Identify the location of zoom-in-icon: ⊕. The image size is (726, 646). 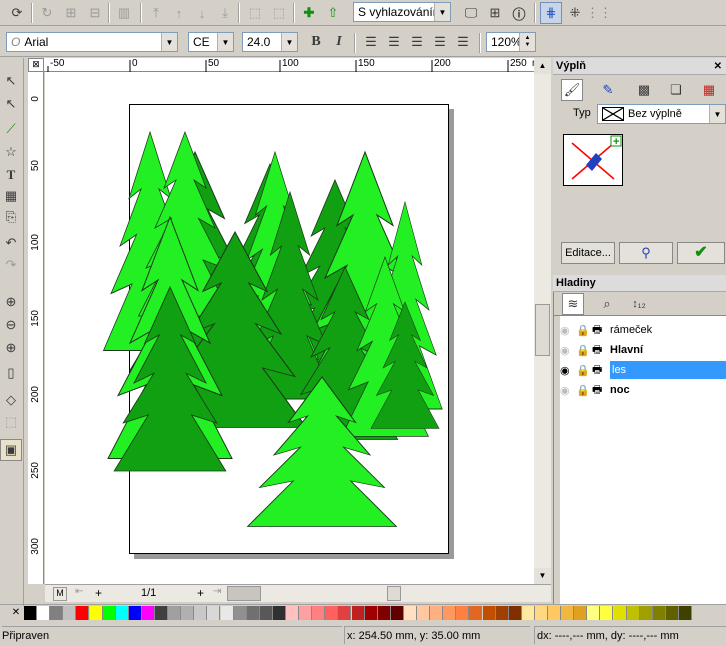
(11, 302).